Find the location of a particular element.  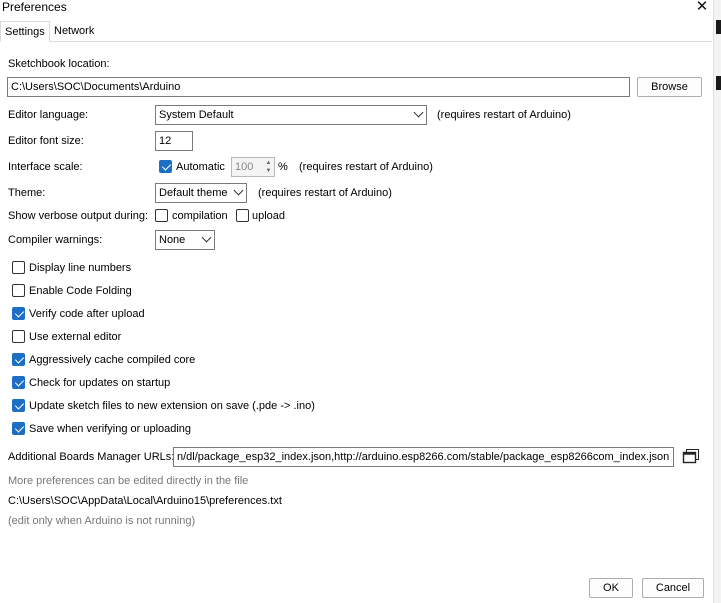

tab-bar-divider is located at coordinates (357, 41).